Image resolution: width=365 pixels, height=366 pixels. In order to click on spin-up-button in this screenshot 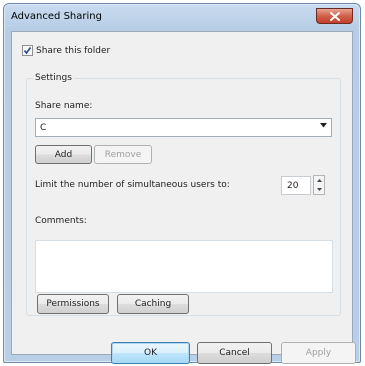, I will do `click(319, 180)`.